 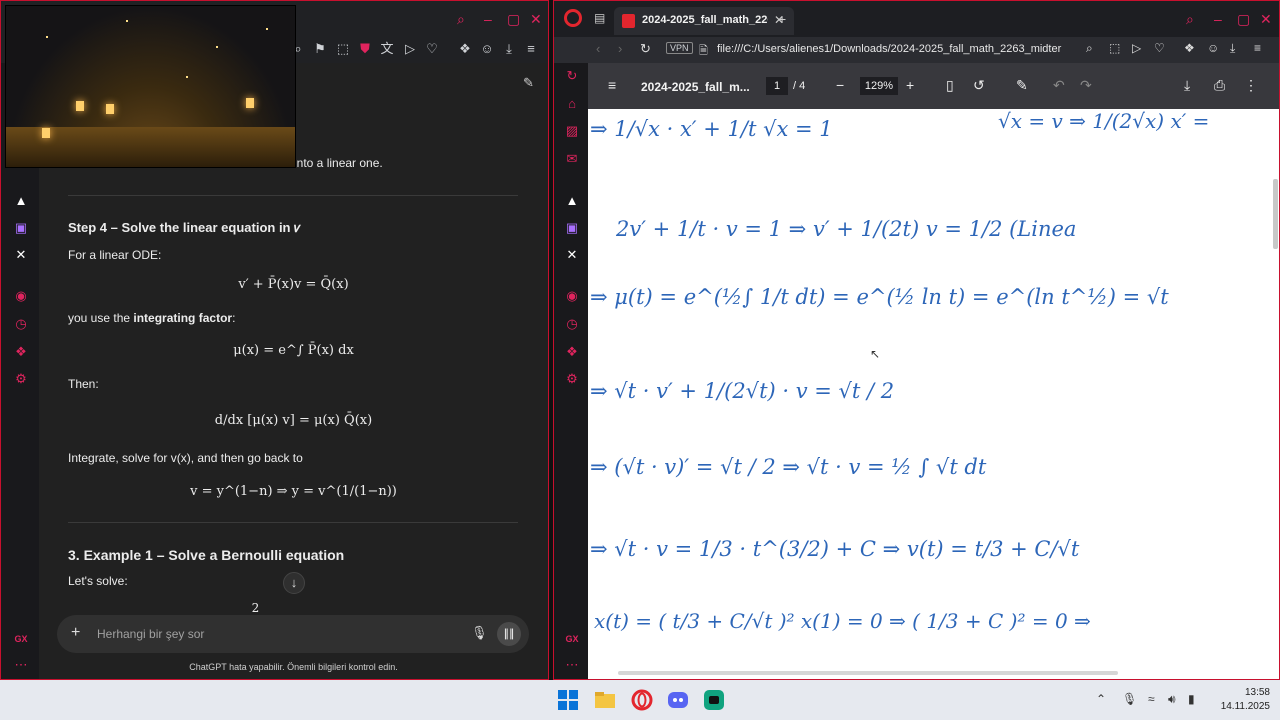 What do you see at coordinates (150, 86) in the screenshot?
I see `video-overlay` at bounding box center [150, 86].